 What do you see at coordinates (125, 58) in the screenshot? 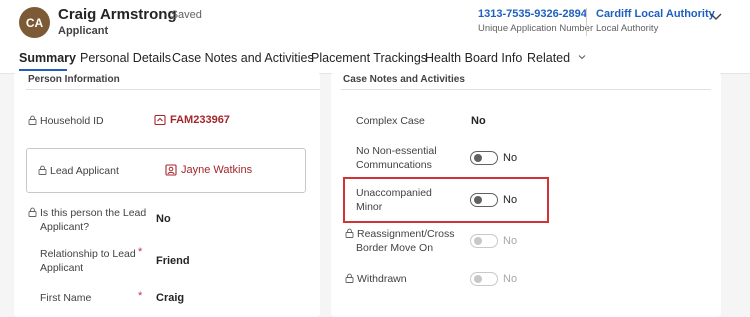
I see `tab-personal-details: Personal Details` at bounding box center [125, 58].